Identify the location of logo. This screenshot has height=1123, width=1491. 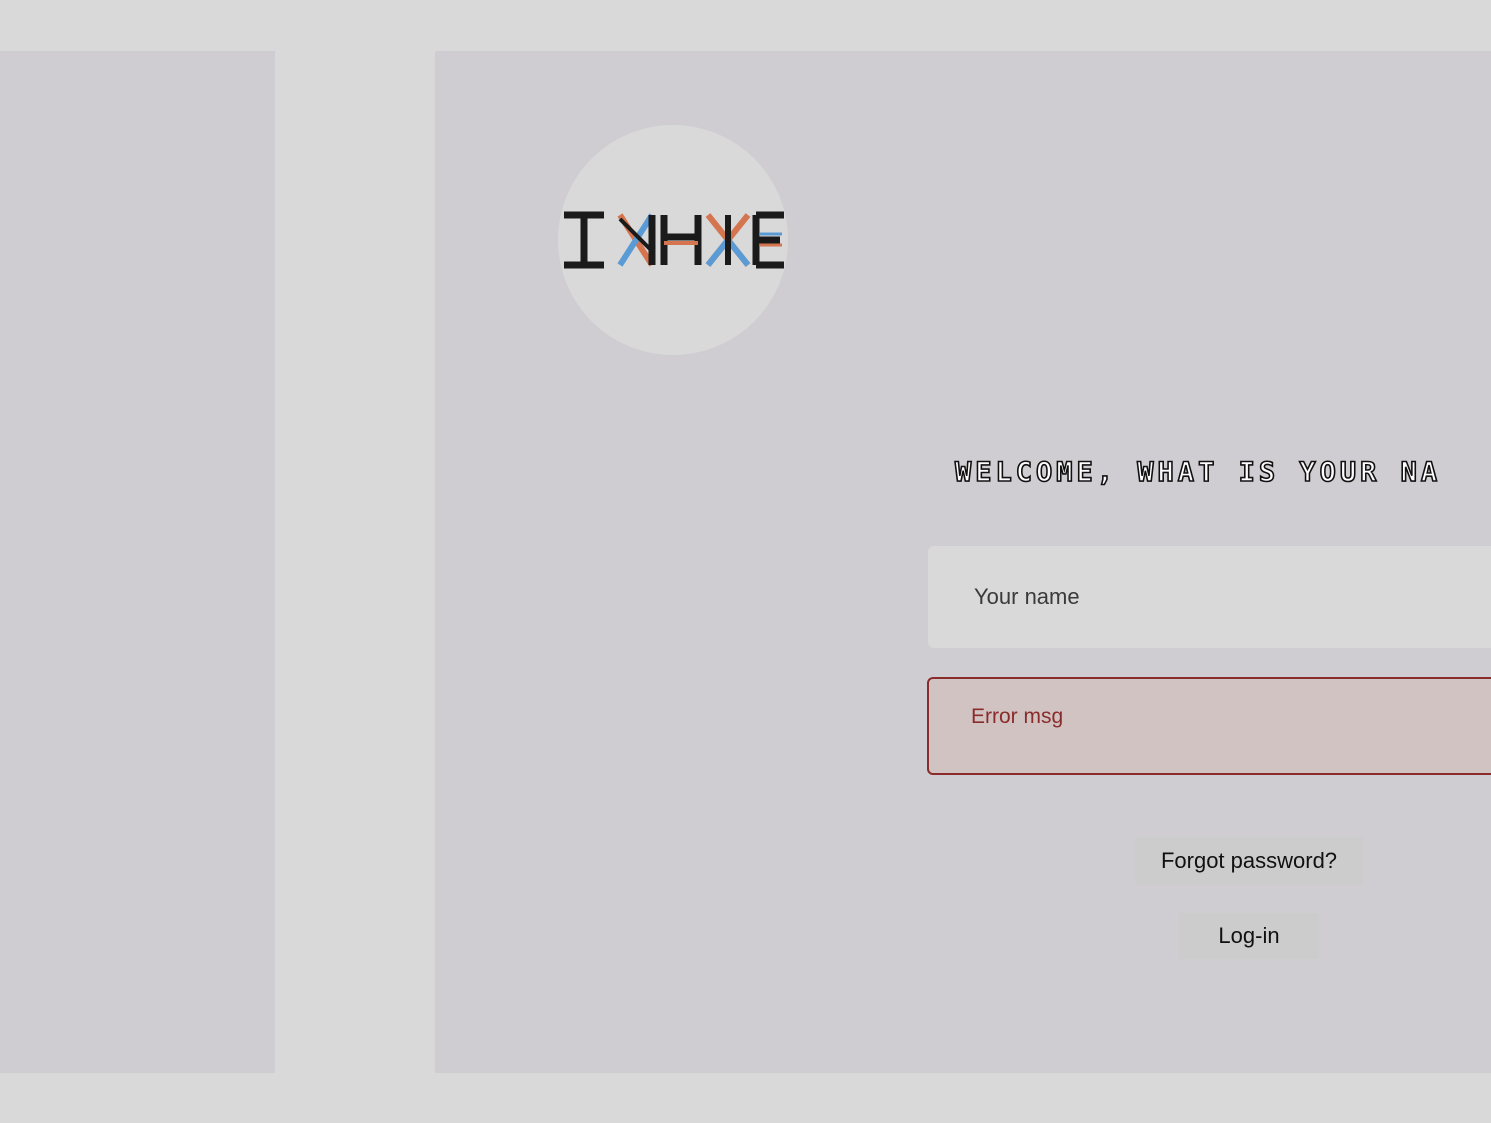
(673, 240).